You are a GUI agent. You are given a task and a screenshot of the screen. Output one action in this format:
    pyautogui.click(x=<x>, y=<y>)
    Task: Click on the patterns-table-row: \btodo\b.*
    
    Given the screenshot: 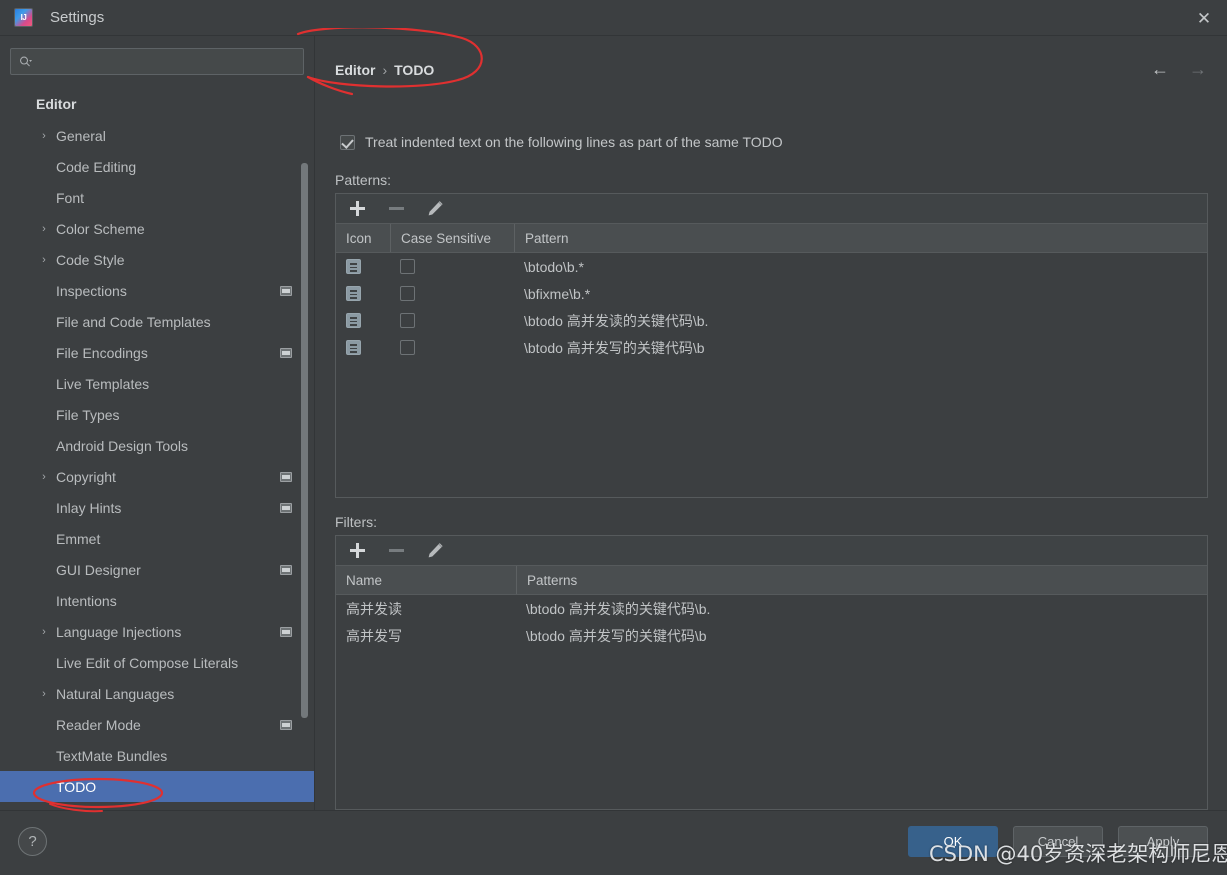 What is the action you would take?
    pyautogui.click(x=771, y=266)
    